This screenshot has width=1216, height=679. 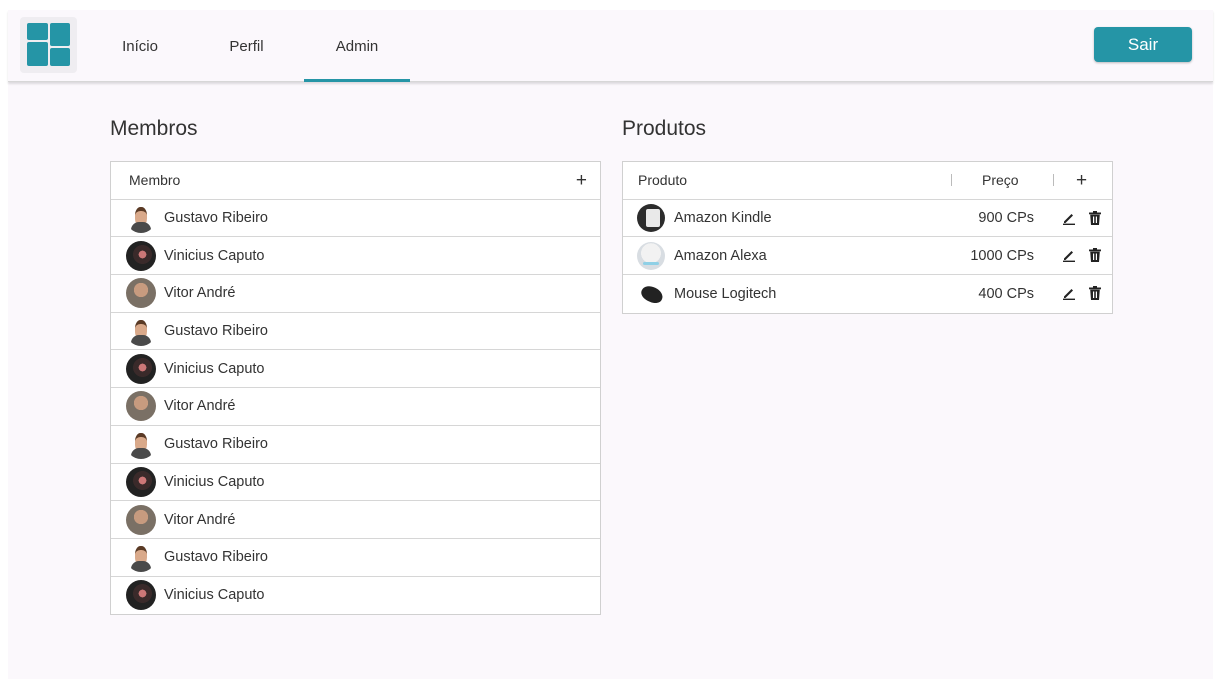 I want to click on logout-button: Sair, so click(x=1143, y=44).